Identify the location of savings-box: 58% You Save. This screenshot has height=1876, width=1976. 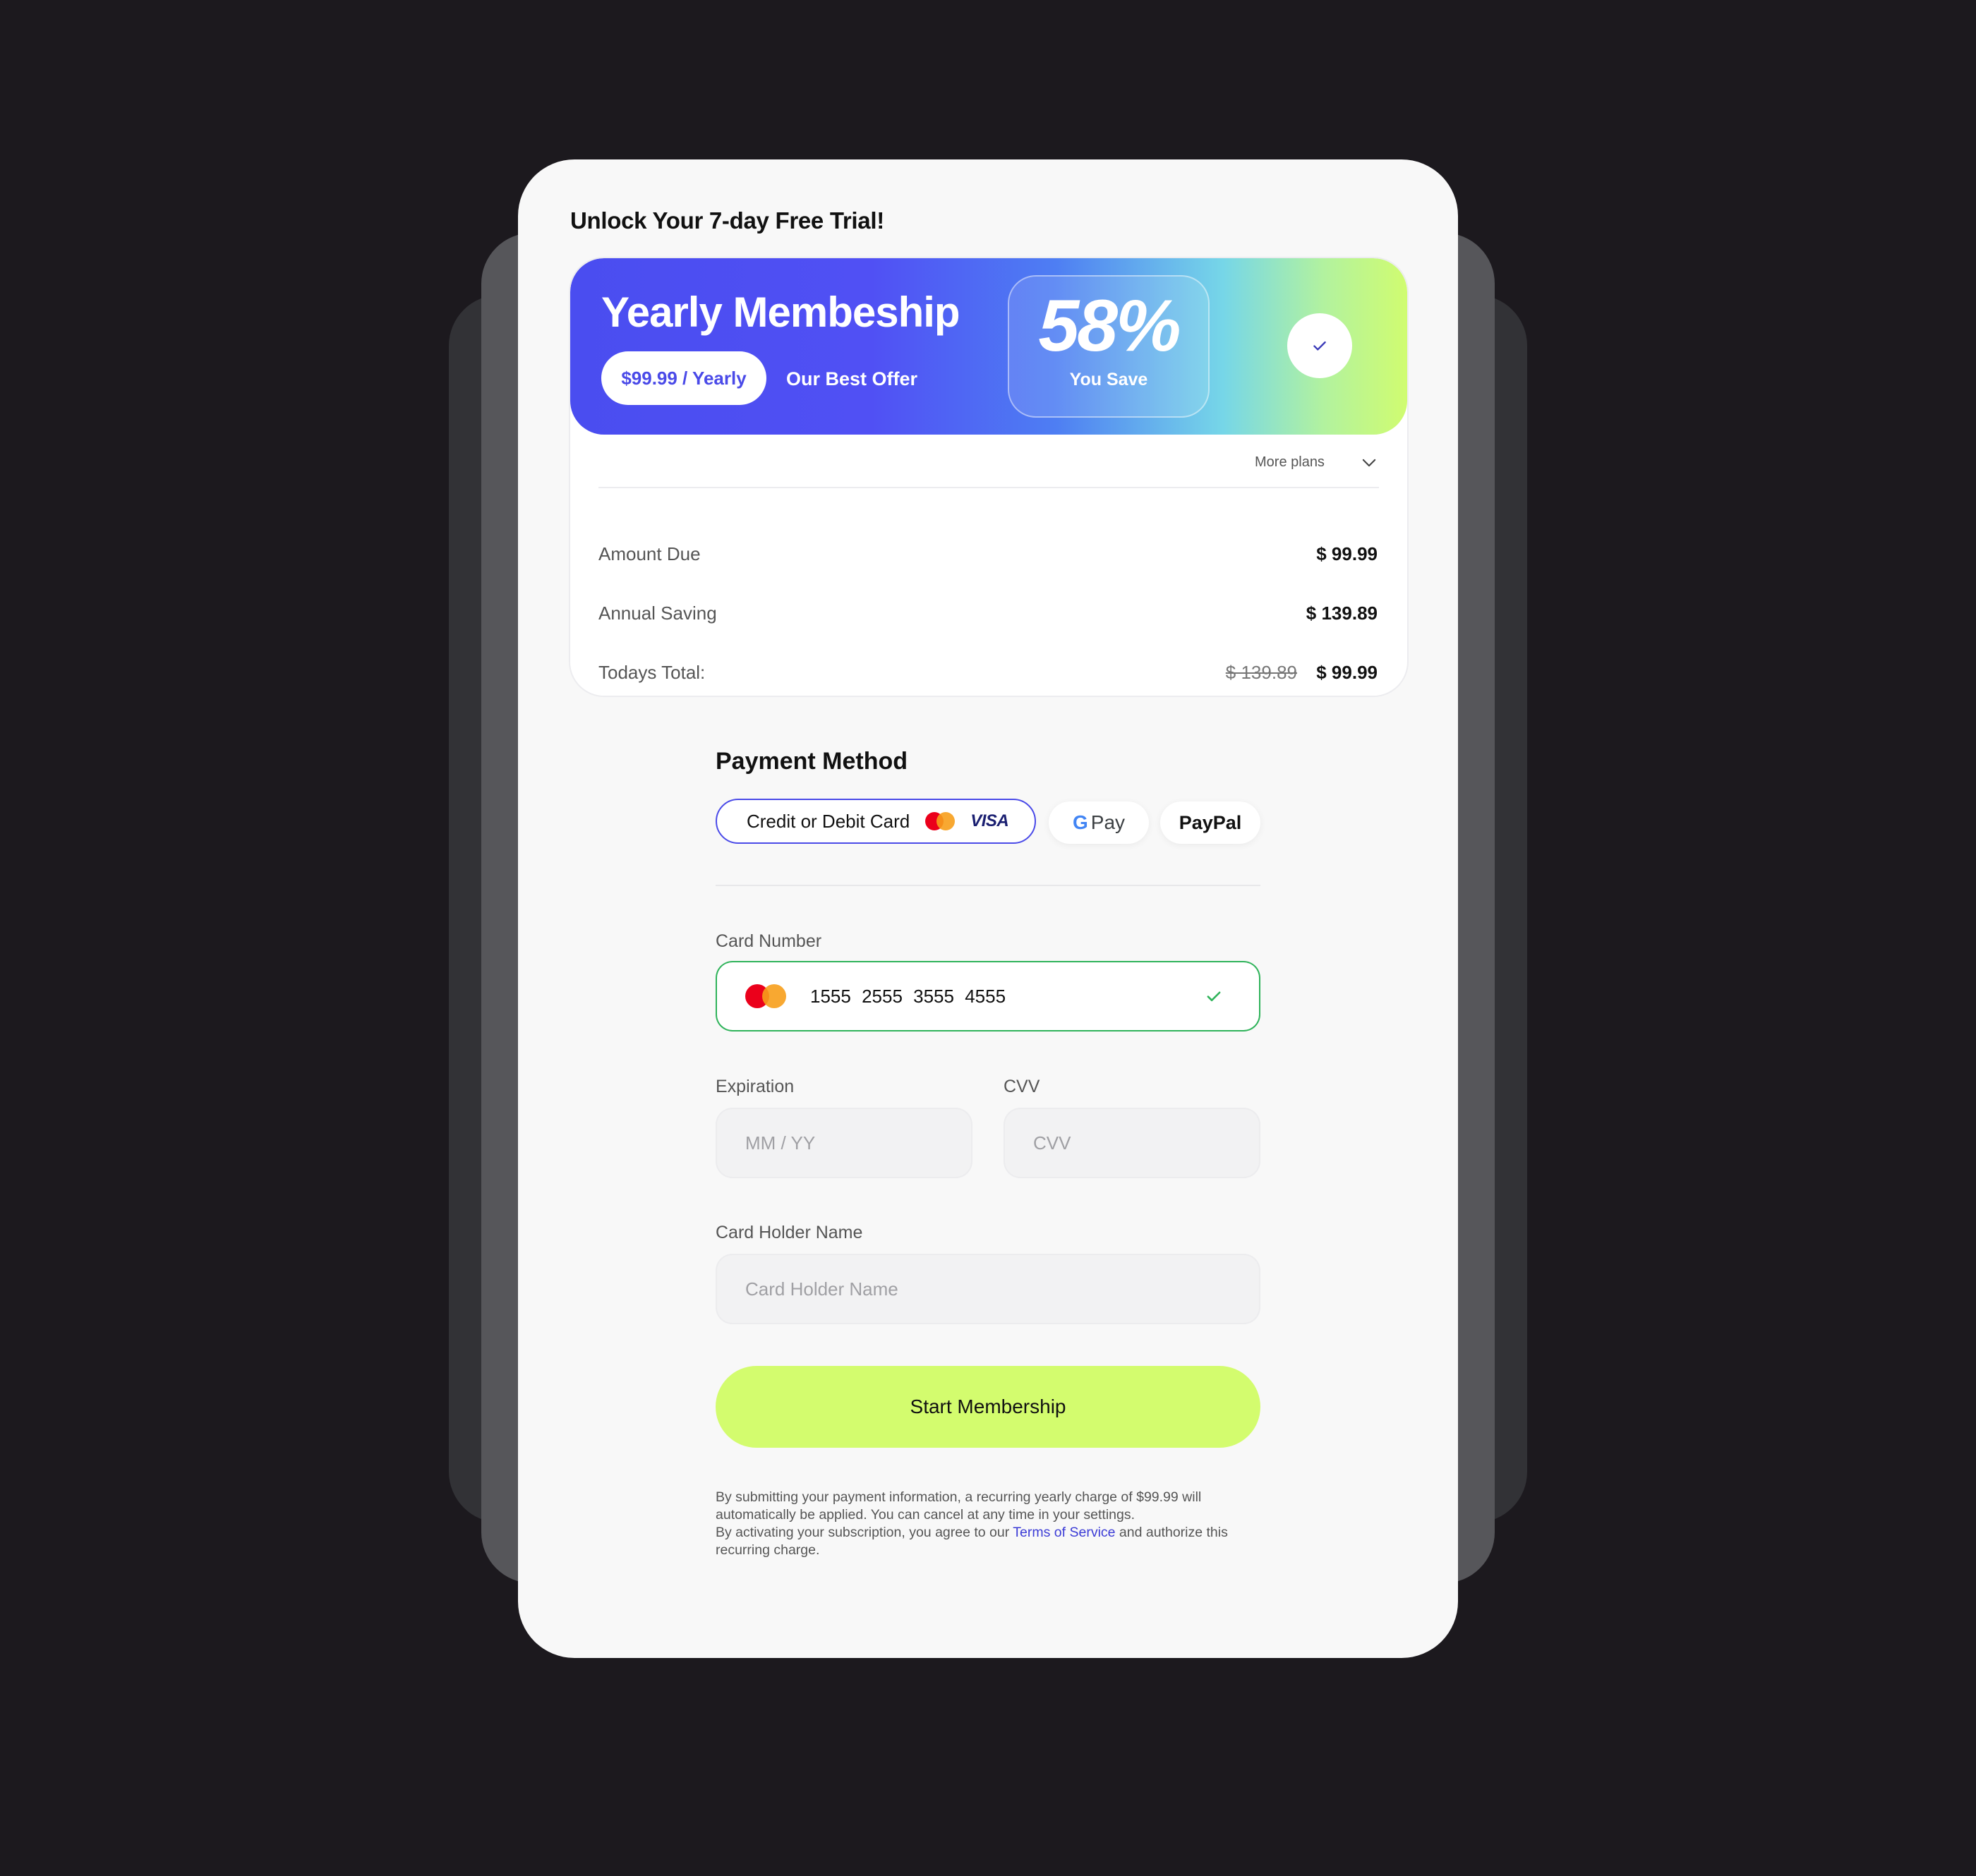
(1109, 346).